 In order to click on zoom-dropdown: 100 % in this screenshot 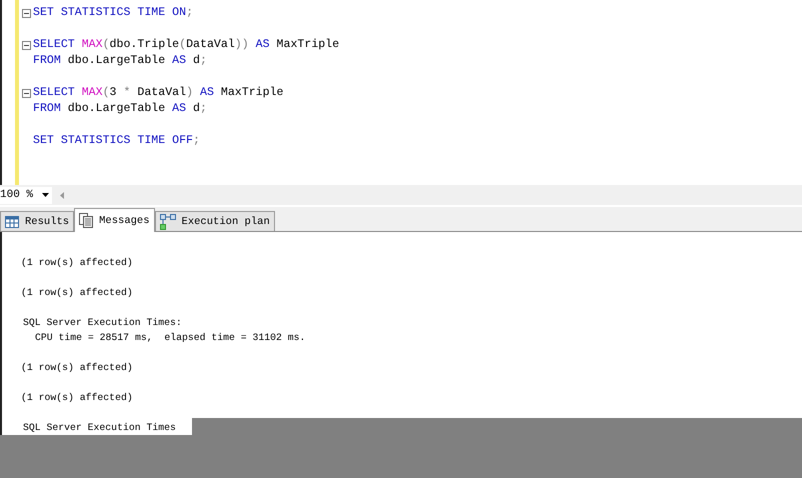, I will do `click(26, 195)`.